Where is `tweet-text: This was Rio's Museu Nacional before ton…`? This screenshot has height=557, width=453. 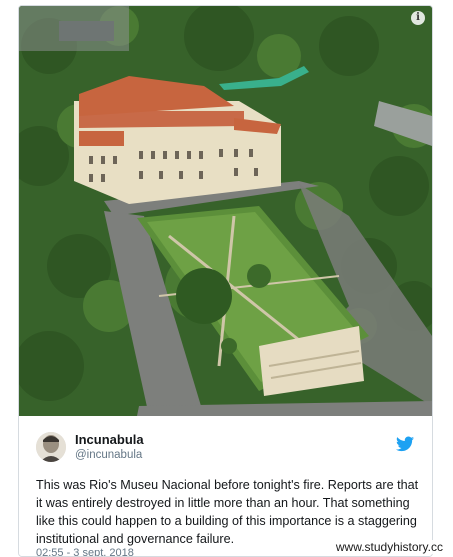
tweet-text: This was Rio's Museu Nacional before ton… is located at coordinates (227, 512).